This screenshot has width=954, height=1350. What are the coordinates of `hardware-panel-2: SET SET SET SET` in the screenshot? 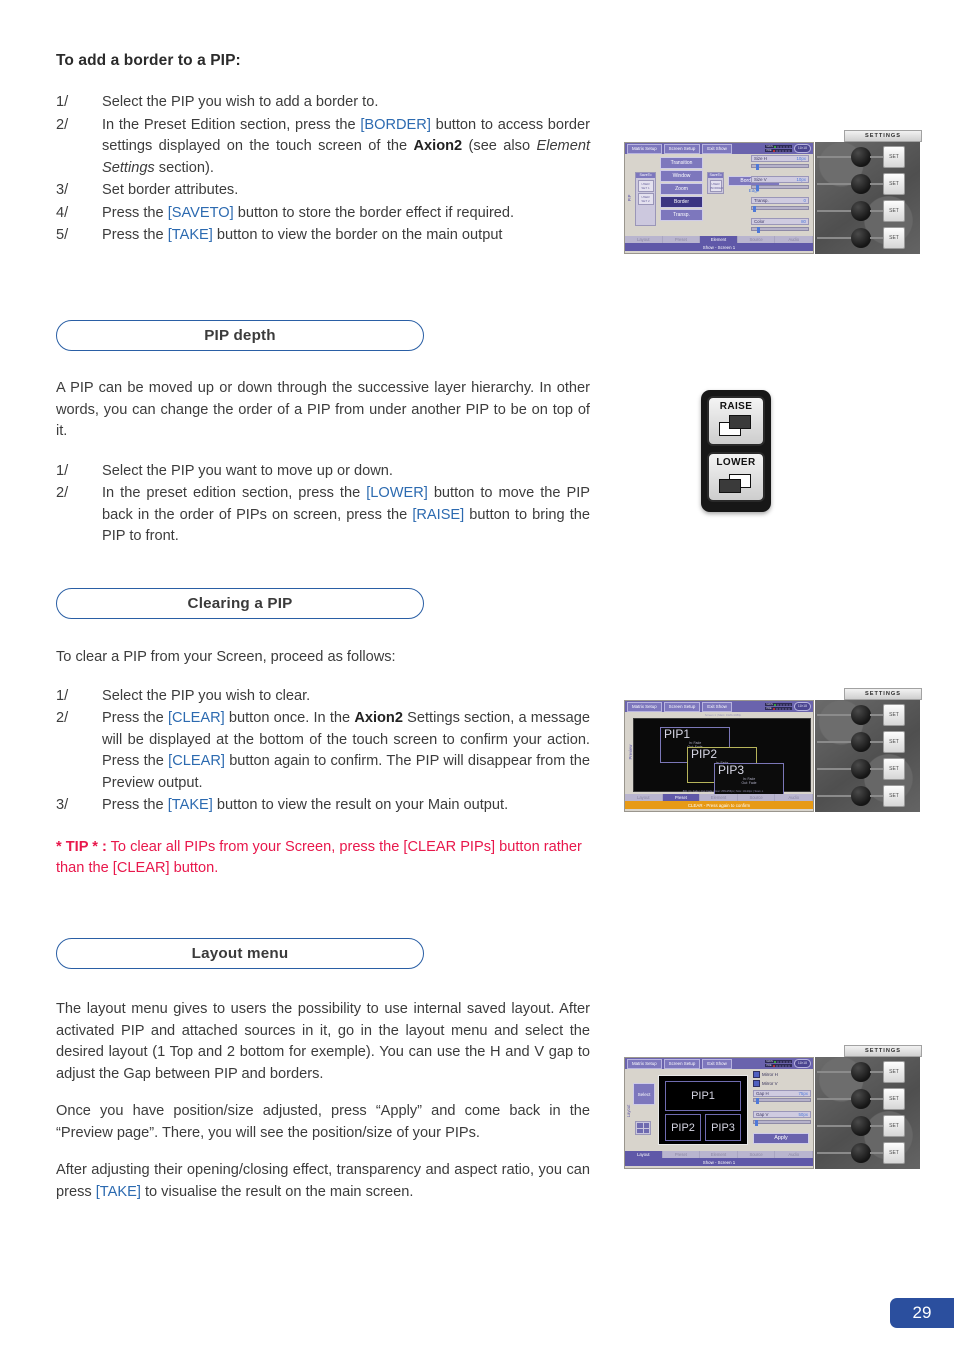 It's located at (867, 756).